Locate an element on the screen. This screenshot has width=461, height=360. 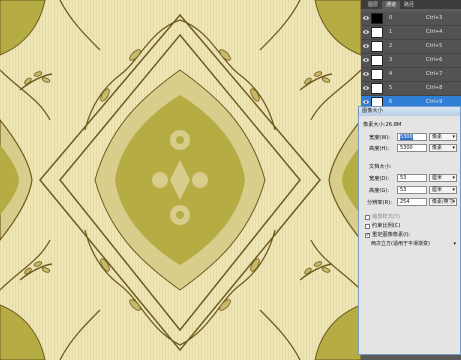
channel-name: 5 is located at coordinates (391, 88).